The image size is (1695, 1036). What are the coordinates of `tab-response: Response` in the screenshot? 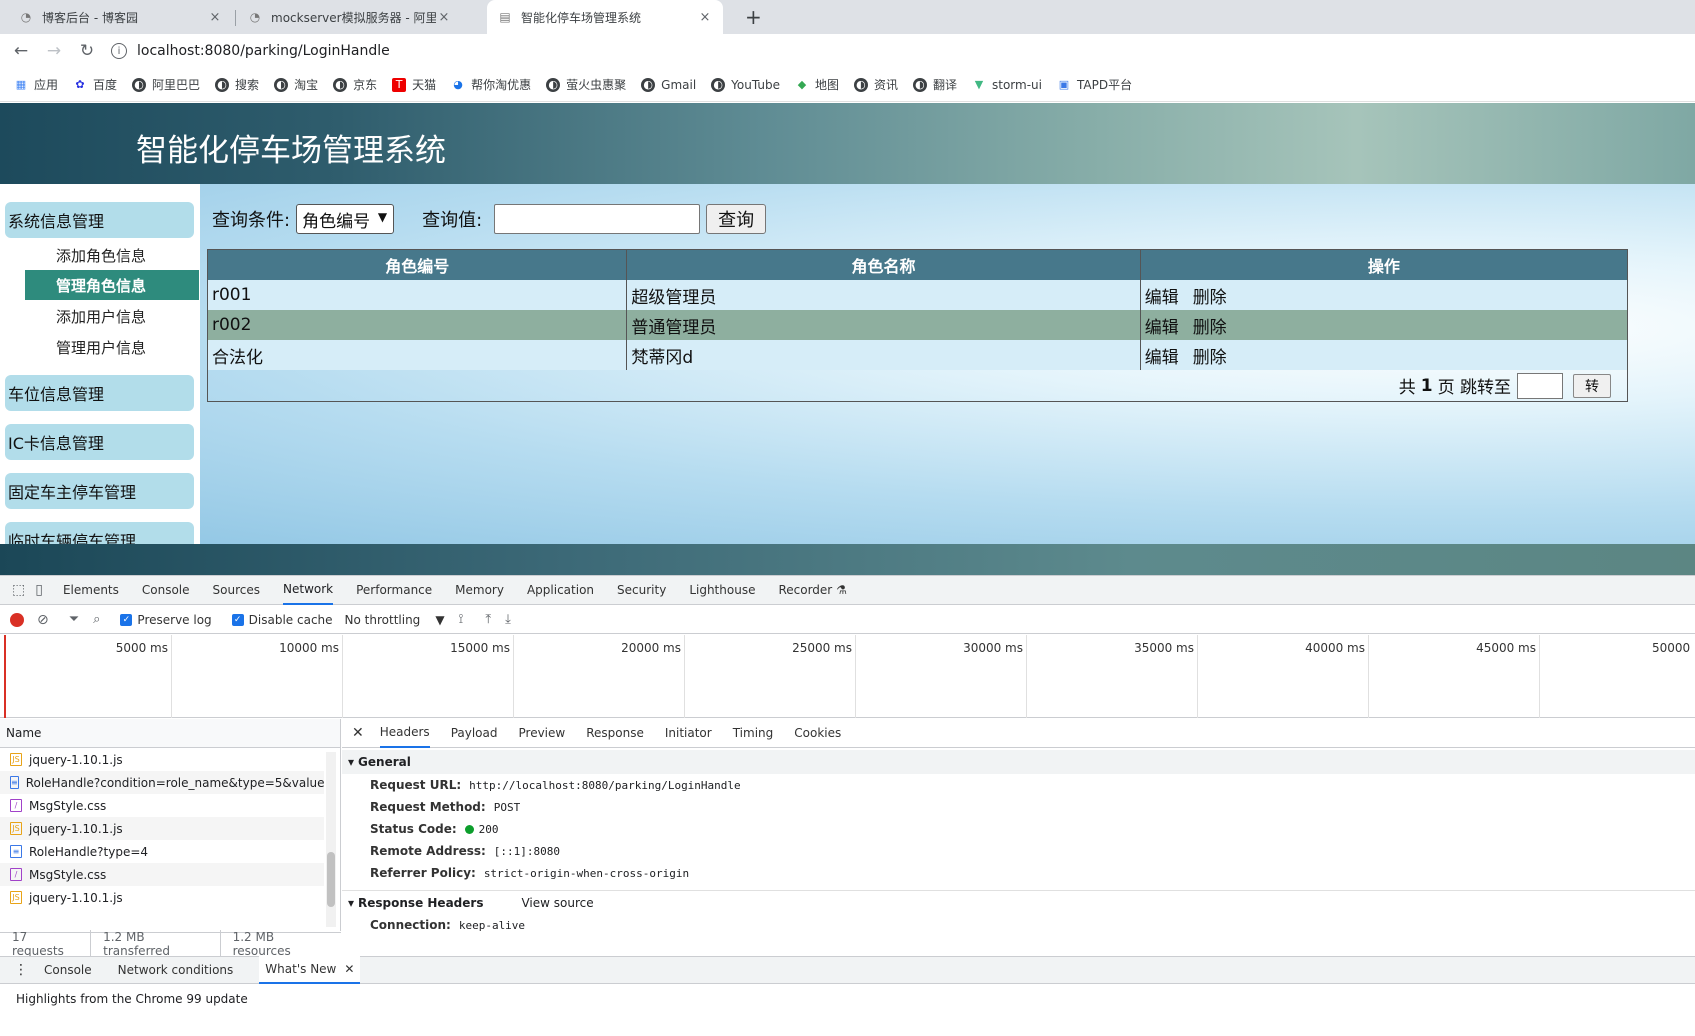 It's located at (615, 733).